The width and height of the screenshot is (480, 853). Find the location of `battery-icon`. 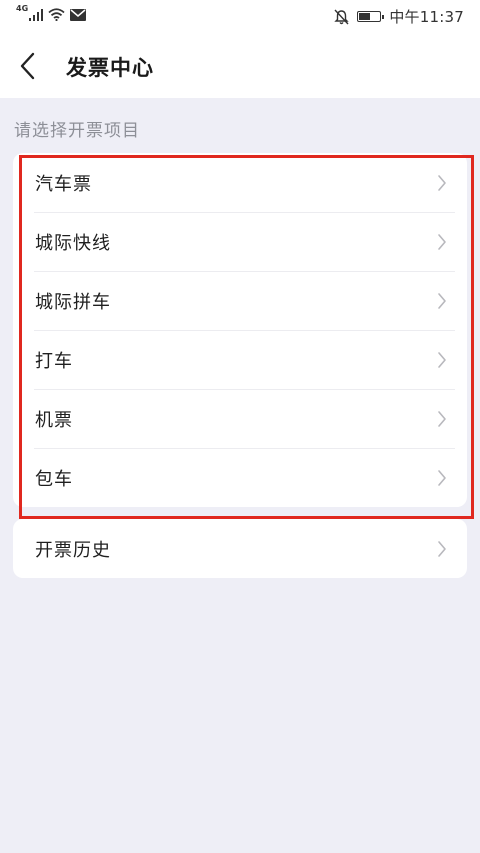

battery-icon is located at coordinates (371, 16).